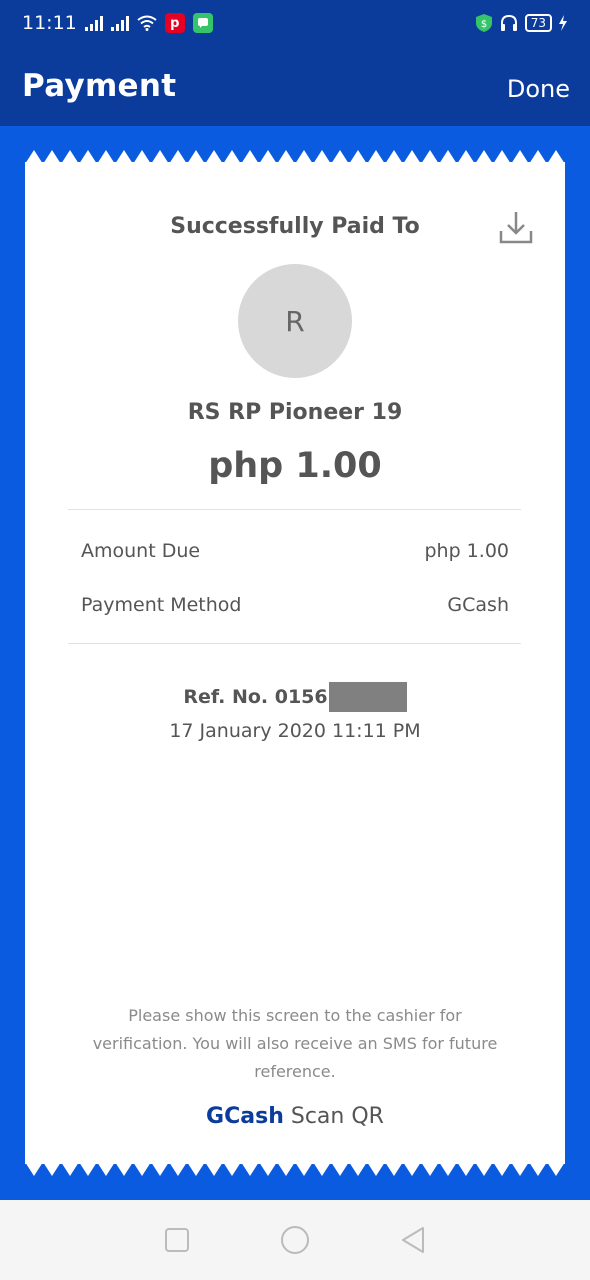 The width and height of the screenshot is (590, 1280). I want to click on paid-amount: php 1.00, so click(295, 466).